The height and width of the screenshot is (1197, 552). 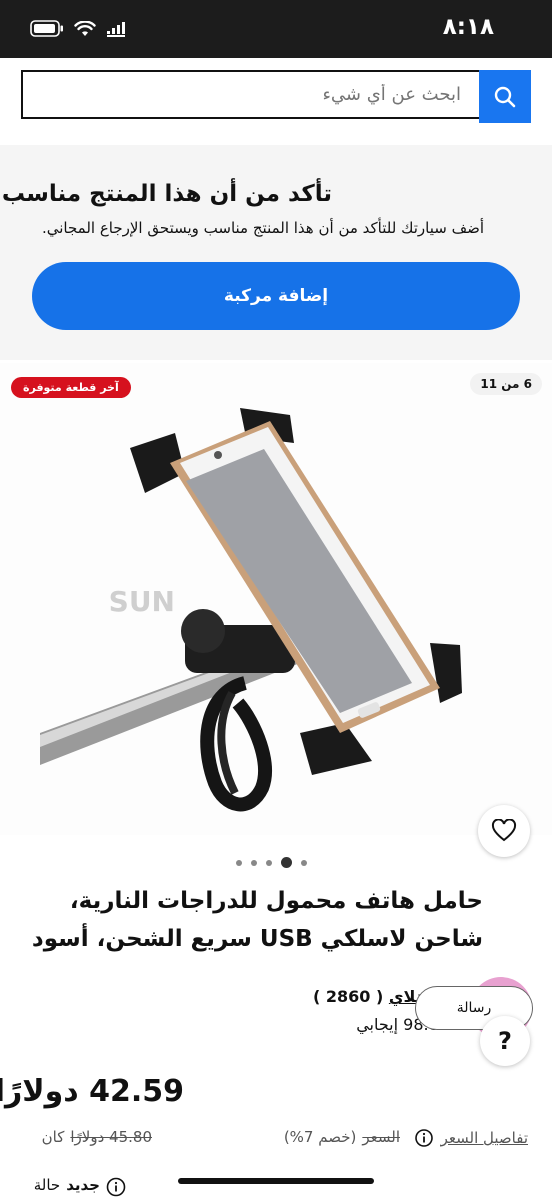 What do you see at coordinates (468, 27) in the screenshot?
I see `status-time: ٨:١٨` at bounding box center [468, 27].